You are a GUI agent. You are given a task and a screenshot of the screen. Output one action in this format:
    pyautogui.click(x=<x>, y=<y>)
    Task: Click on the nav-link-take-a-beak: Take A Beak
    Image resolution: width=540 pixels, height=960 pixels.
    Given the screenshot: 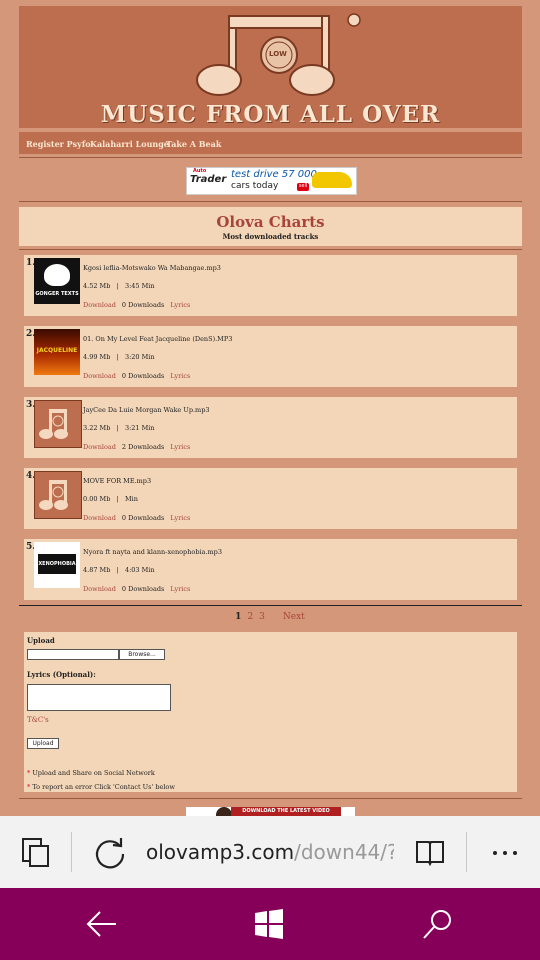 What is the action you would take?
    pyautogui.click(x=193, y=144)
    